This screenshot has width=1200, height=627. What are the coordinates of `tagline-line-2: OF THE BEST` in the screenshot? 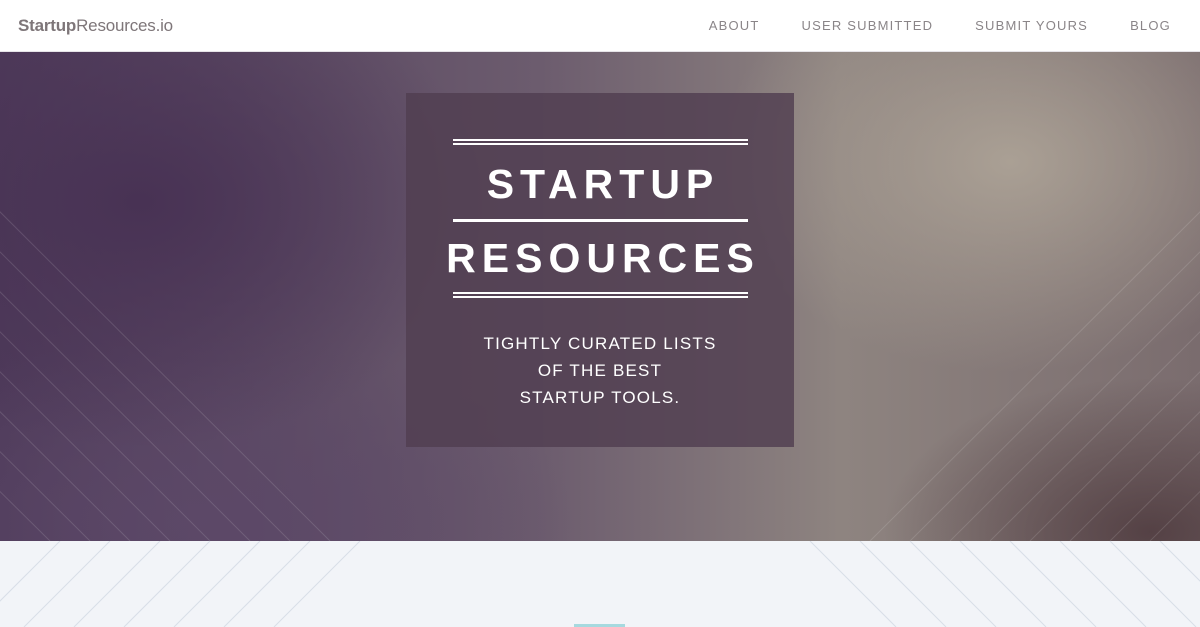 It's located at (600, 370).